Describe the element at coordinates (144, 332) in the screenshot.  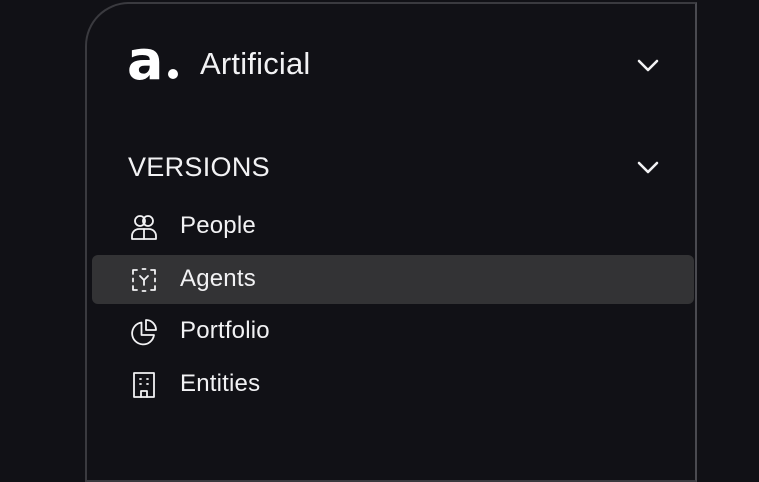
I see `pie-chart-icon` at that location.